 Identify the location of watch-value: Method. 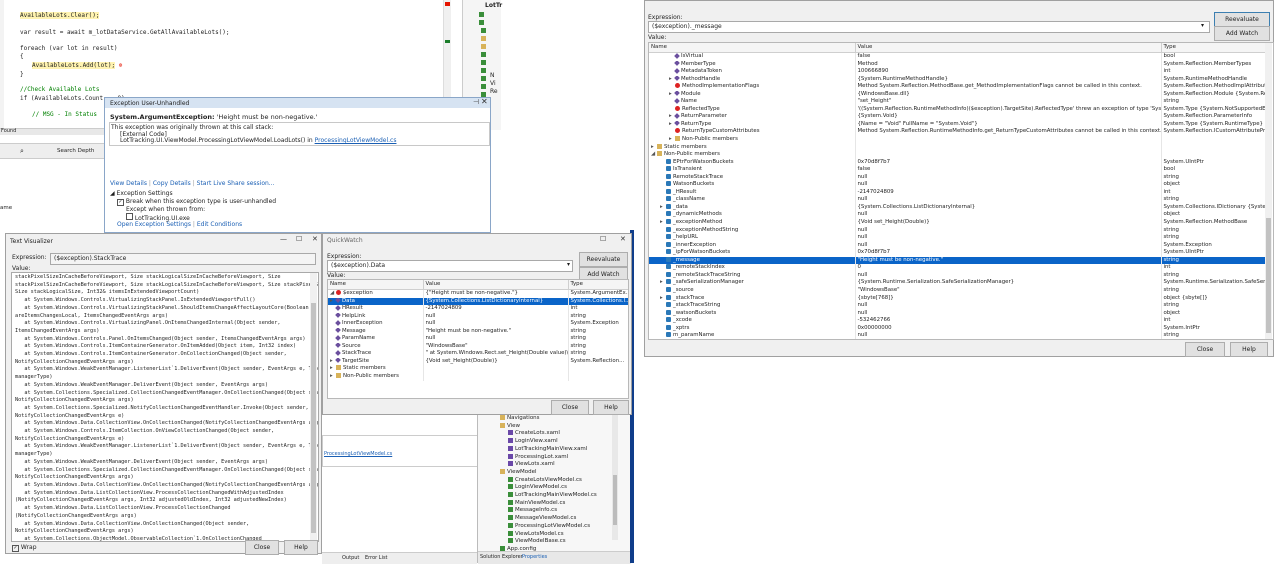
(1008, 64).